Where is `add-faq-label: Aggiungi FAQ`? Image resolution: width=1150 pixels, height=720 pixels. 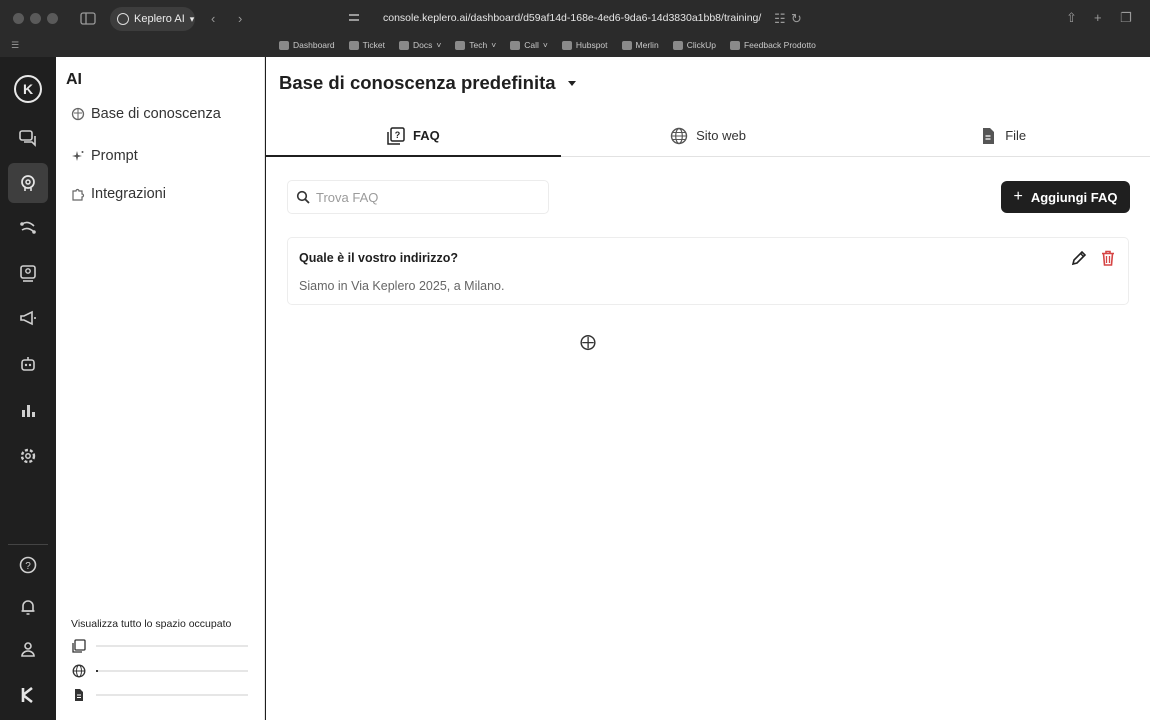
add-faq-label: Aggiungi FAQ is located at coordinates (1074, 197).